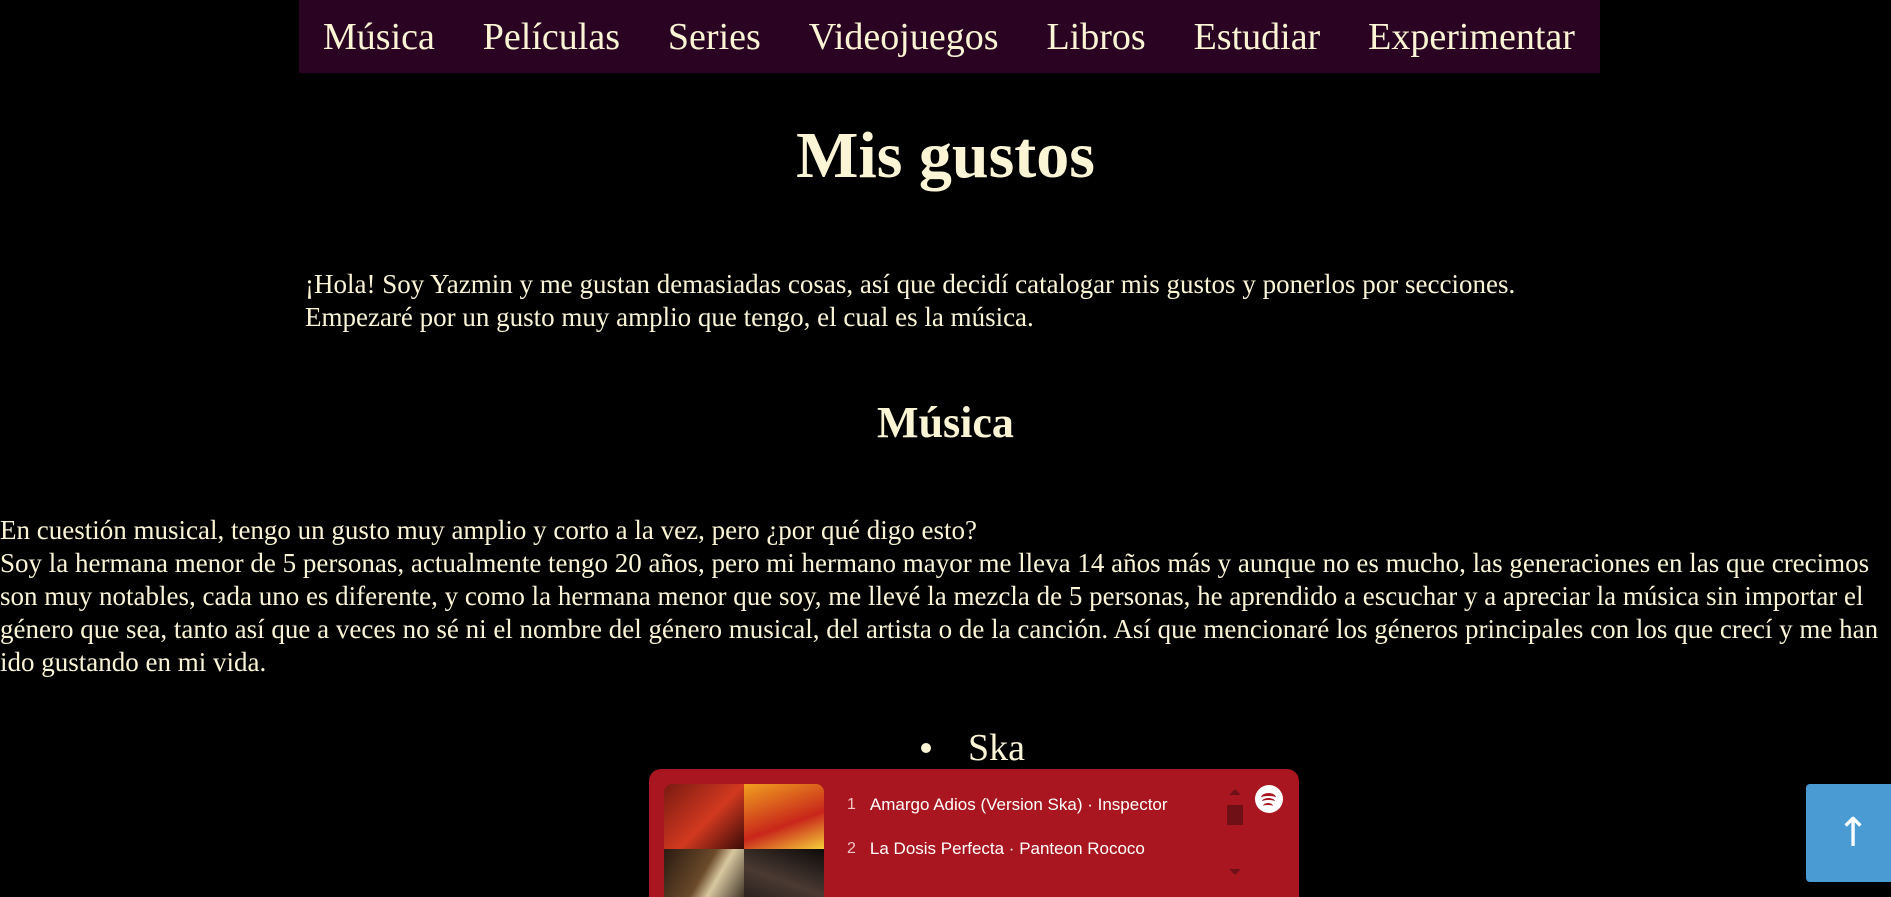 The height and width of the screenshot is (897, 1891). Describe the element at coordinates (904, 37) in the screenshot. I see `nav-link-videojuegos: Videojuegos` at that location.